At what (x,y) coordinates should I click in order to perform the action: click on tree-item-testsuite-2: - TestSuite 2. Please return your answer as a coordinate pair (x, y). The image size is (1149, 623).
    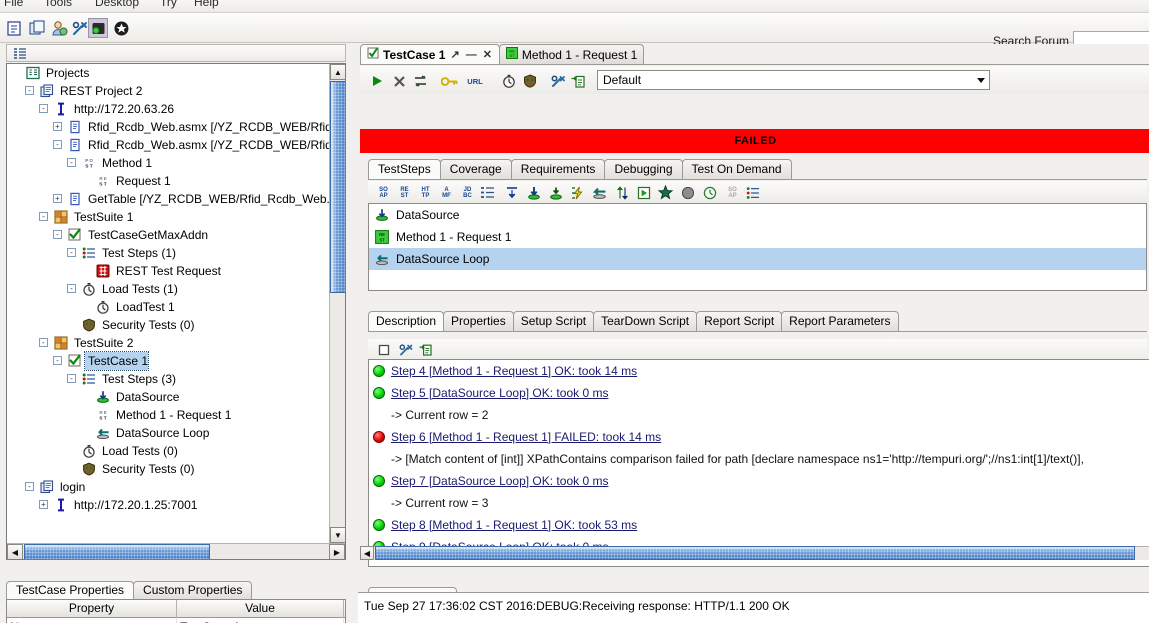
    Looking at the image, I should click on (168, 343).